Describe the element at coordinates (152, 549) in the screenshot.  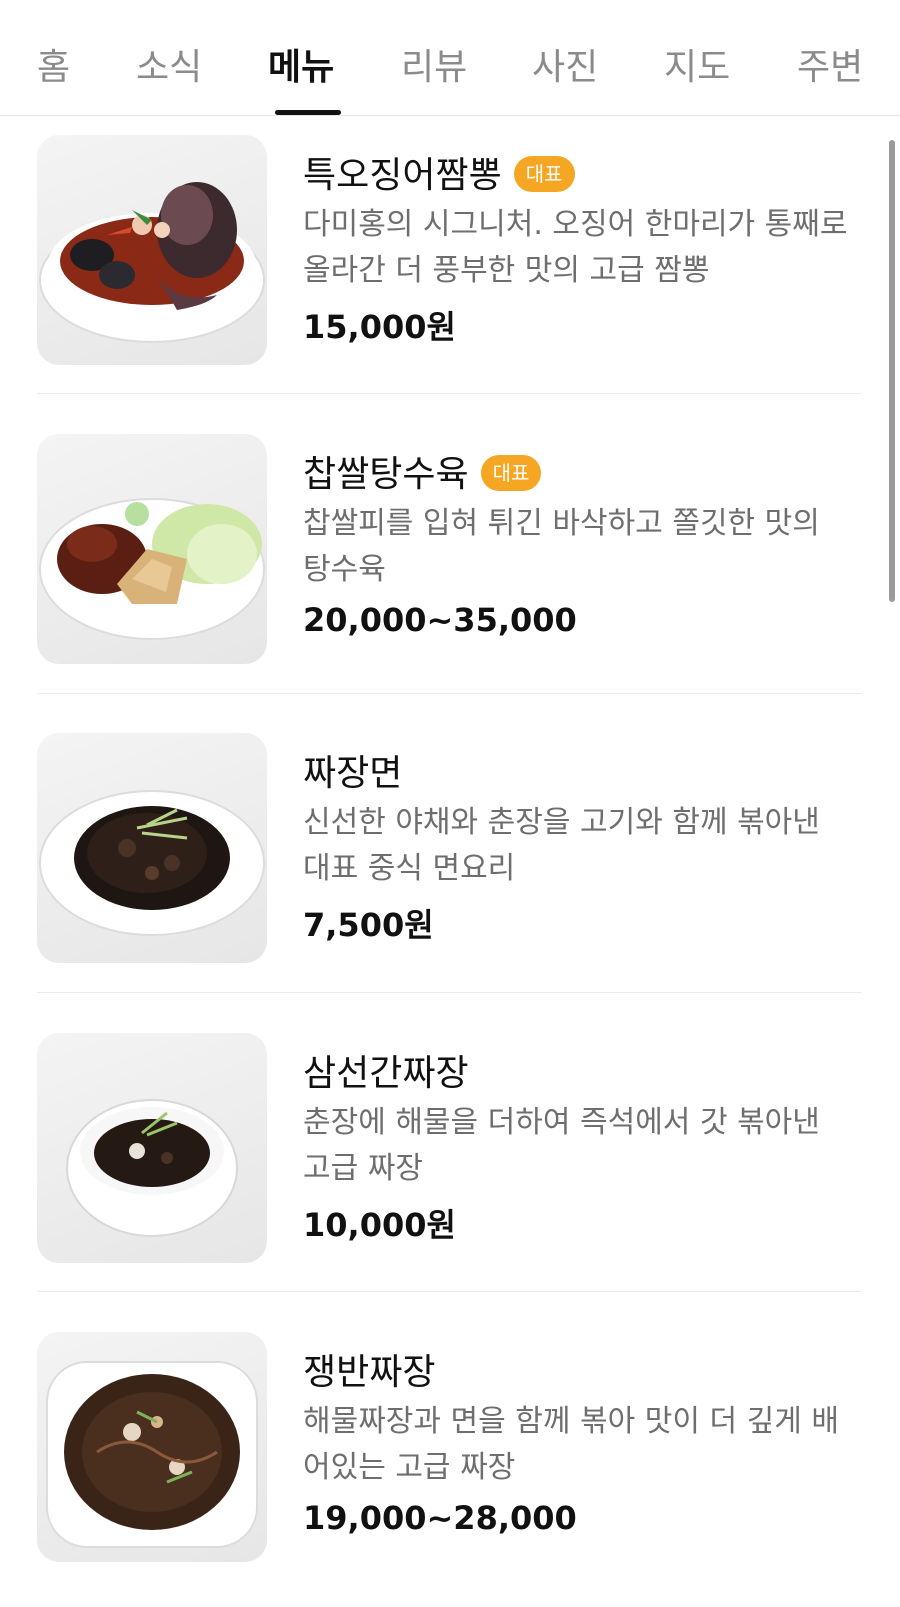
I see `sweet-sour-pork-photo` at that location.